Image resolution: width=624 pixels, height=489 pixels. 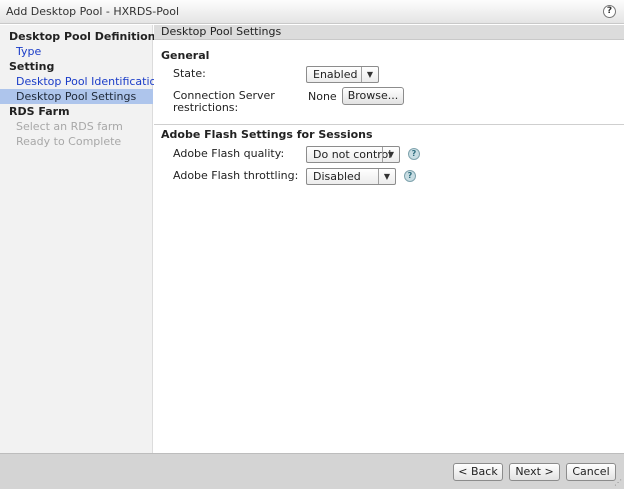 I want to click on flash-throttling-select: Disabled ▼, so click(x=351, y=176).